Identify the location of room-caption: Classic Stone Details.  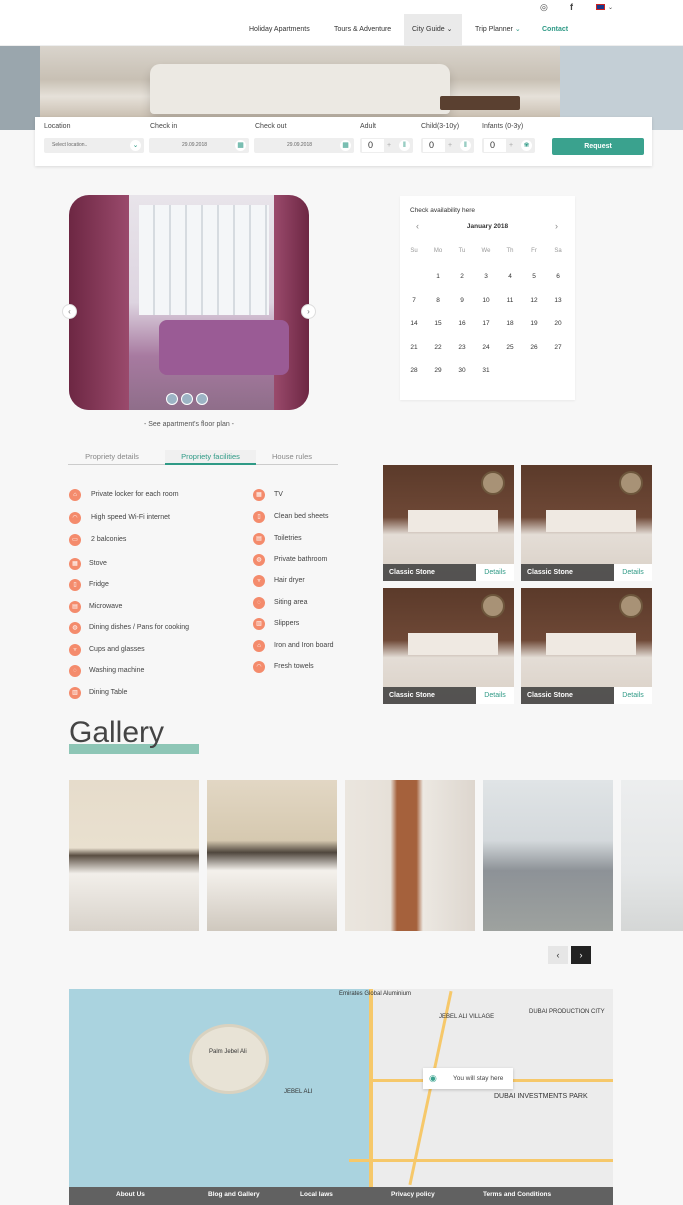
(448, 572).